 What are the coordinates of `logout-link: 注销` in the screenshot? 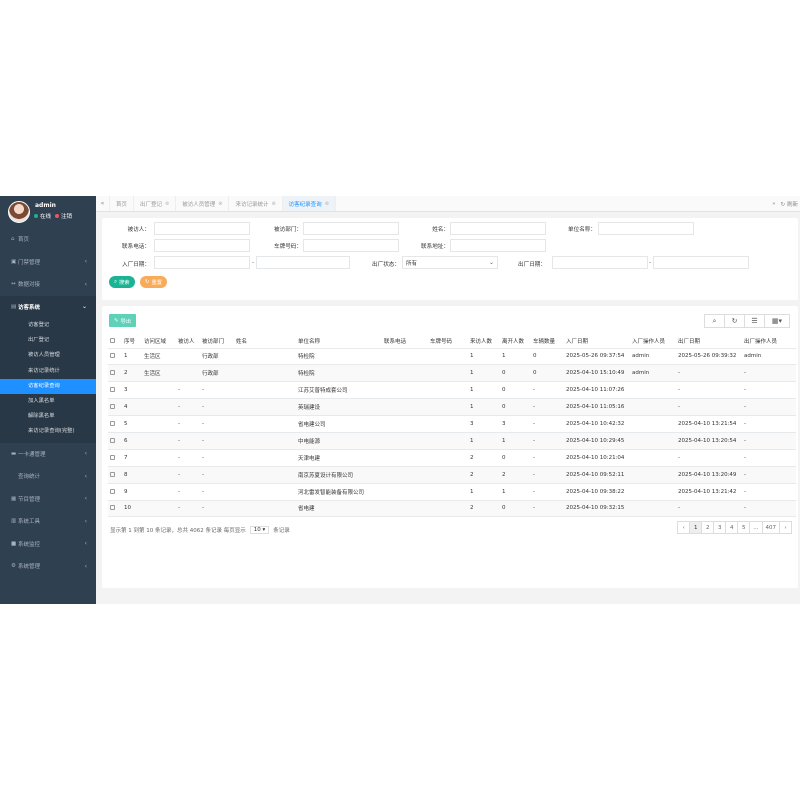 It's located at (63, 216).